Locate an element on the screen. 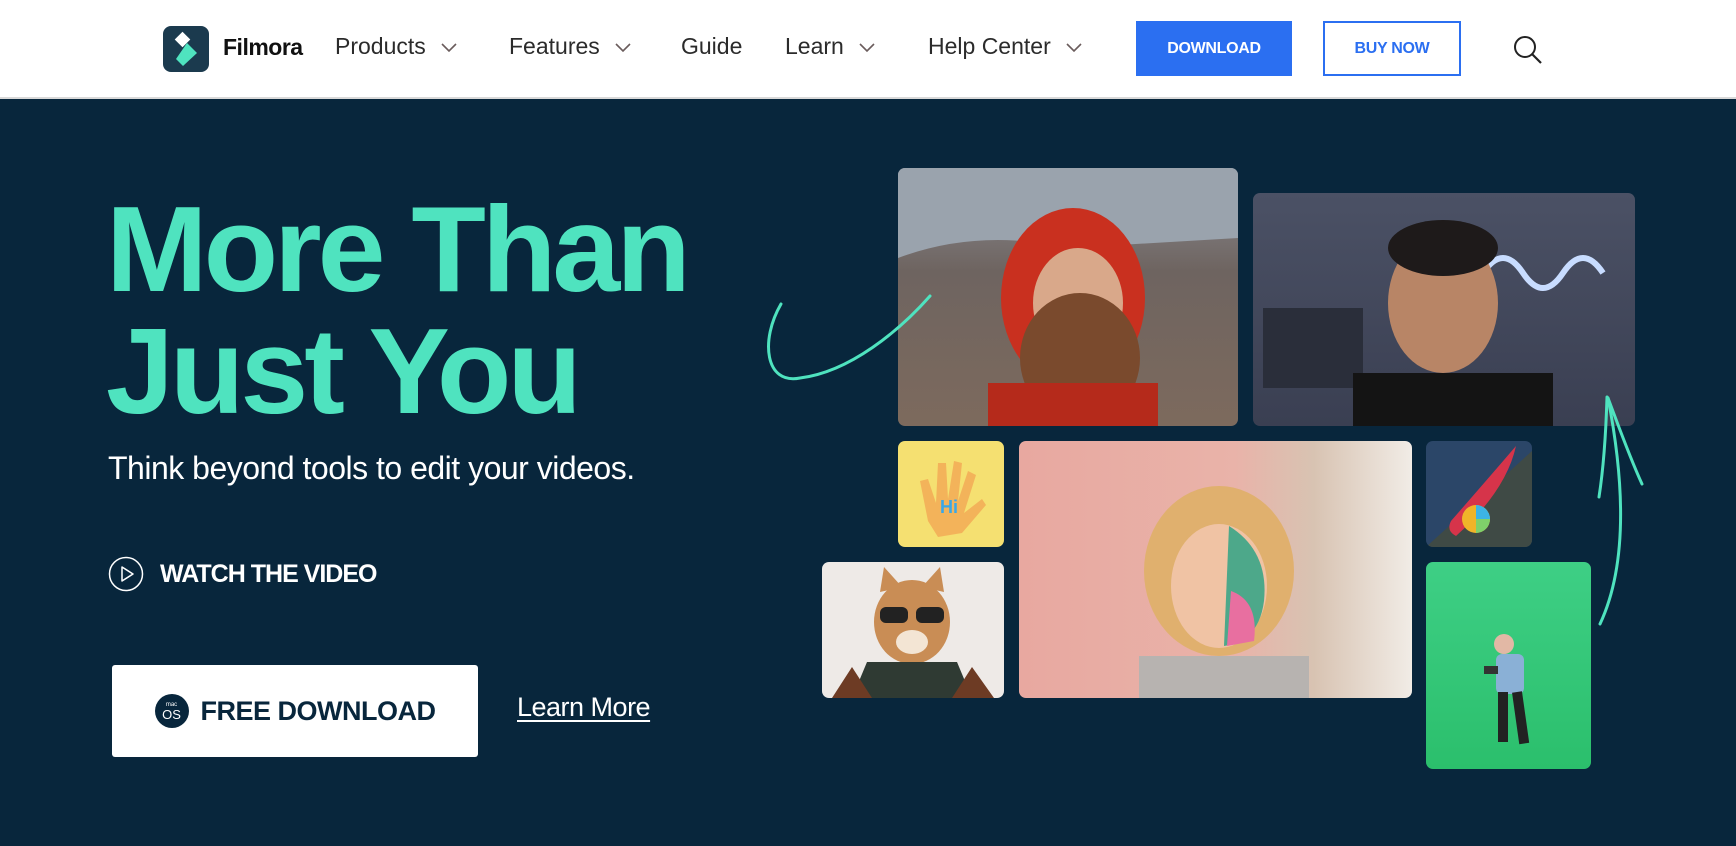 The width and height of the screenshot is (1736, 846). download-button: DOWNLOAD is located at coordinates (1214, 48).